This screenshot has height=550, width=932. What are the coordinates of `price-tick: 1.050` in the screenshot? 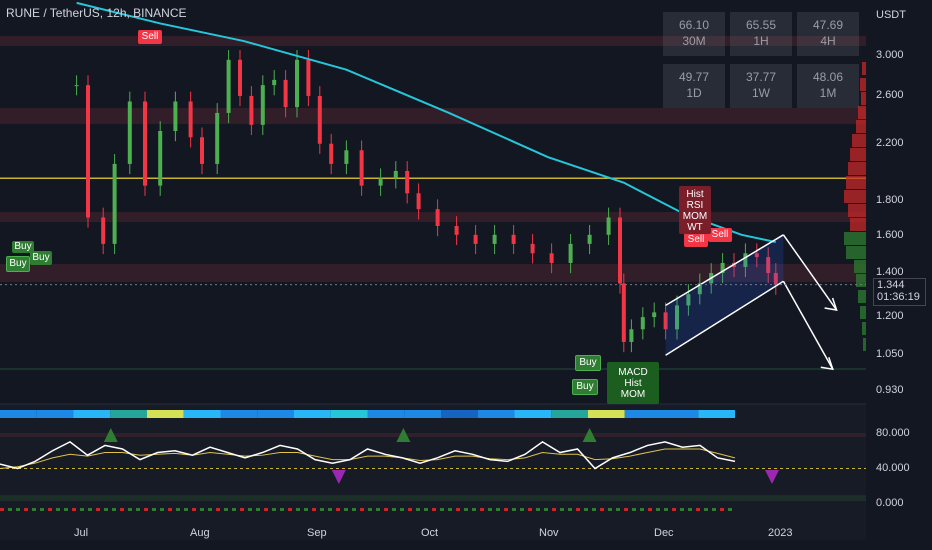 It's located at (890, 354).